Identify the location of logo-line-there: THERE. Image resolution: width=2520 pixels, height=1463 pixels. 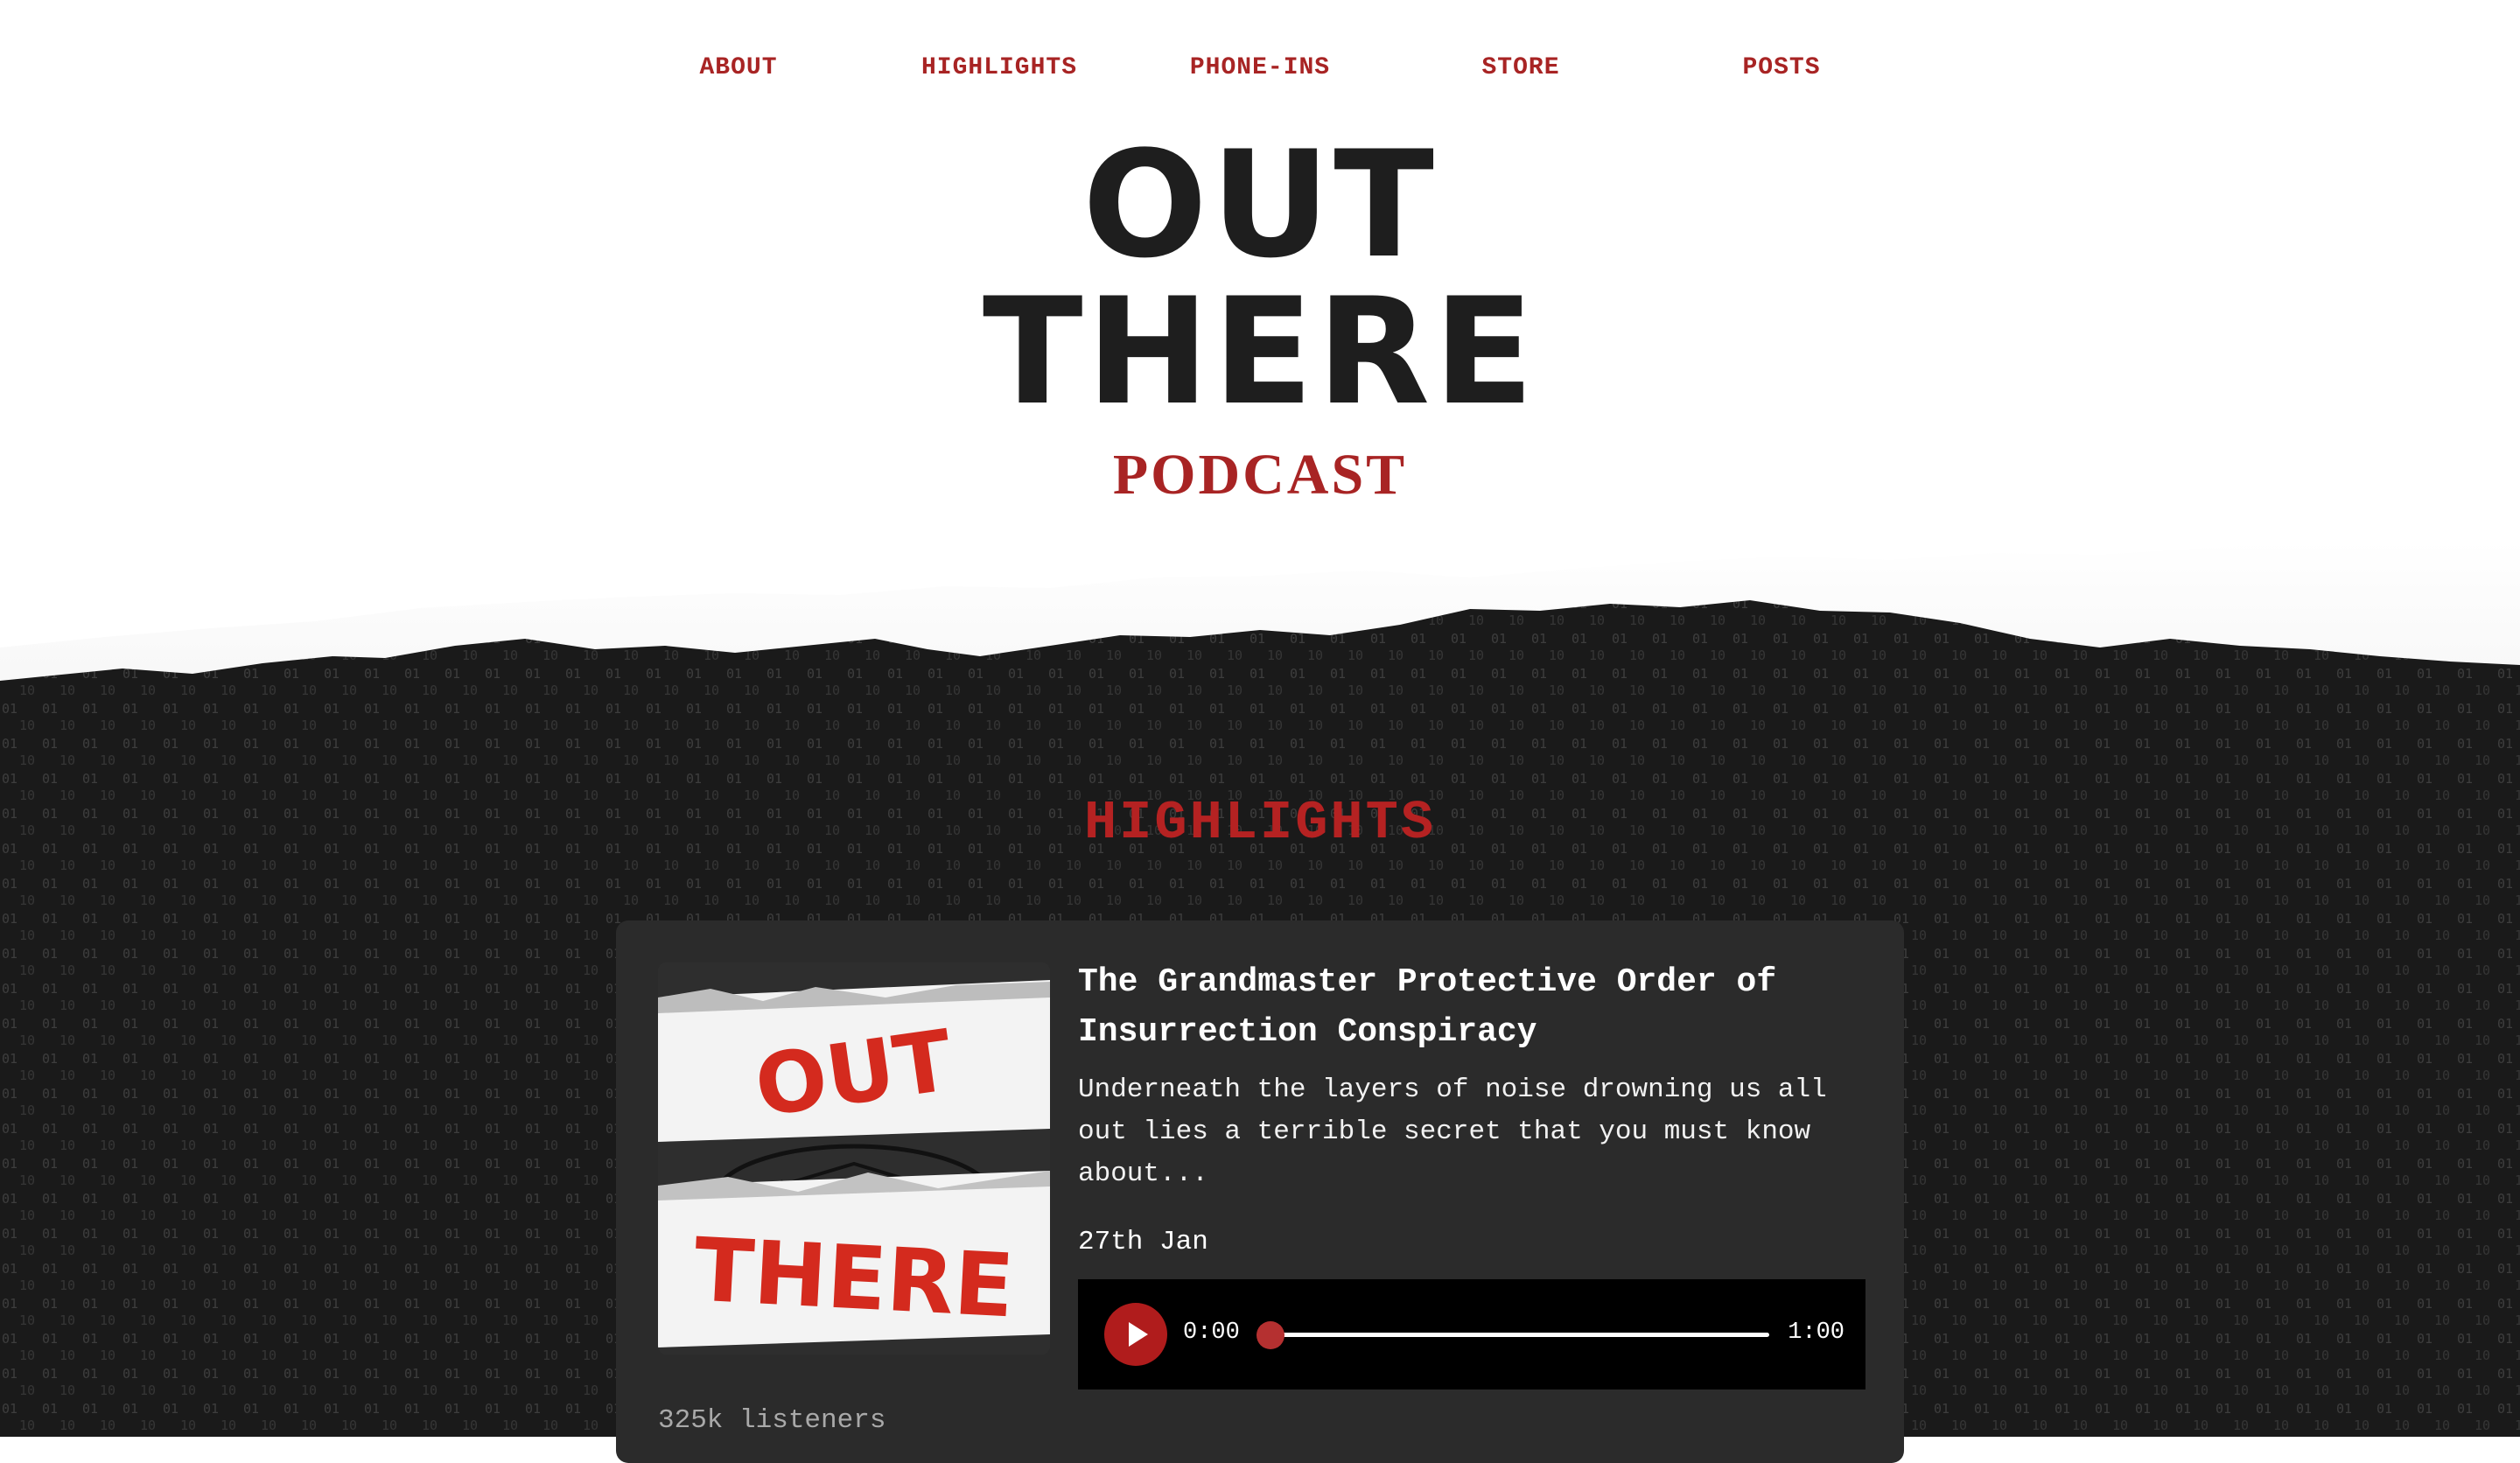
(1260, 352).